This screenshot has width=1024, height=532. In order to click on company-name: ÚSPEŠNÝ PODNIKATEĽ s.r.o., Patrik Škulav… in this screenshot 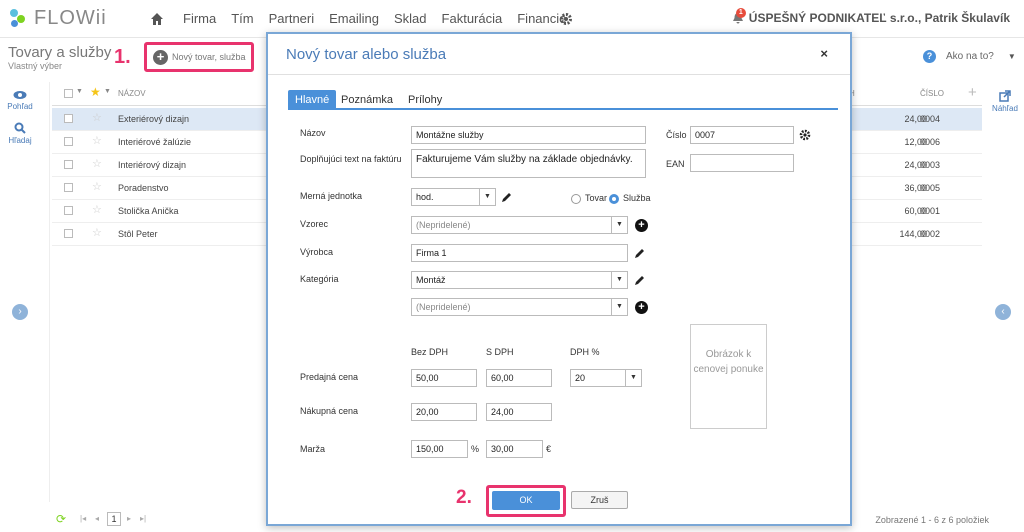, I will do `click(879, 18)`.